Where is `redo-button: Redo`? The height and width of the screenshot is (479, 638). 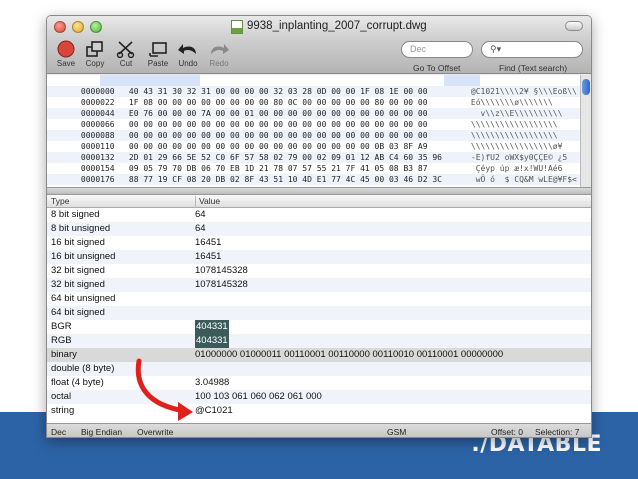
redo-button: Redo is located at coordinates (219, 54).